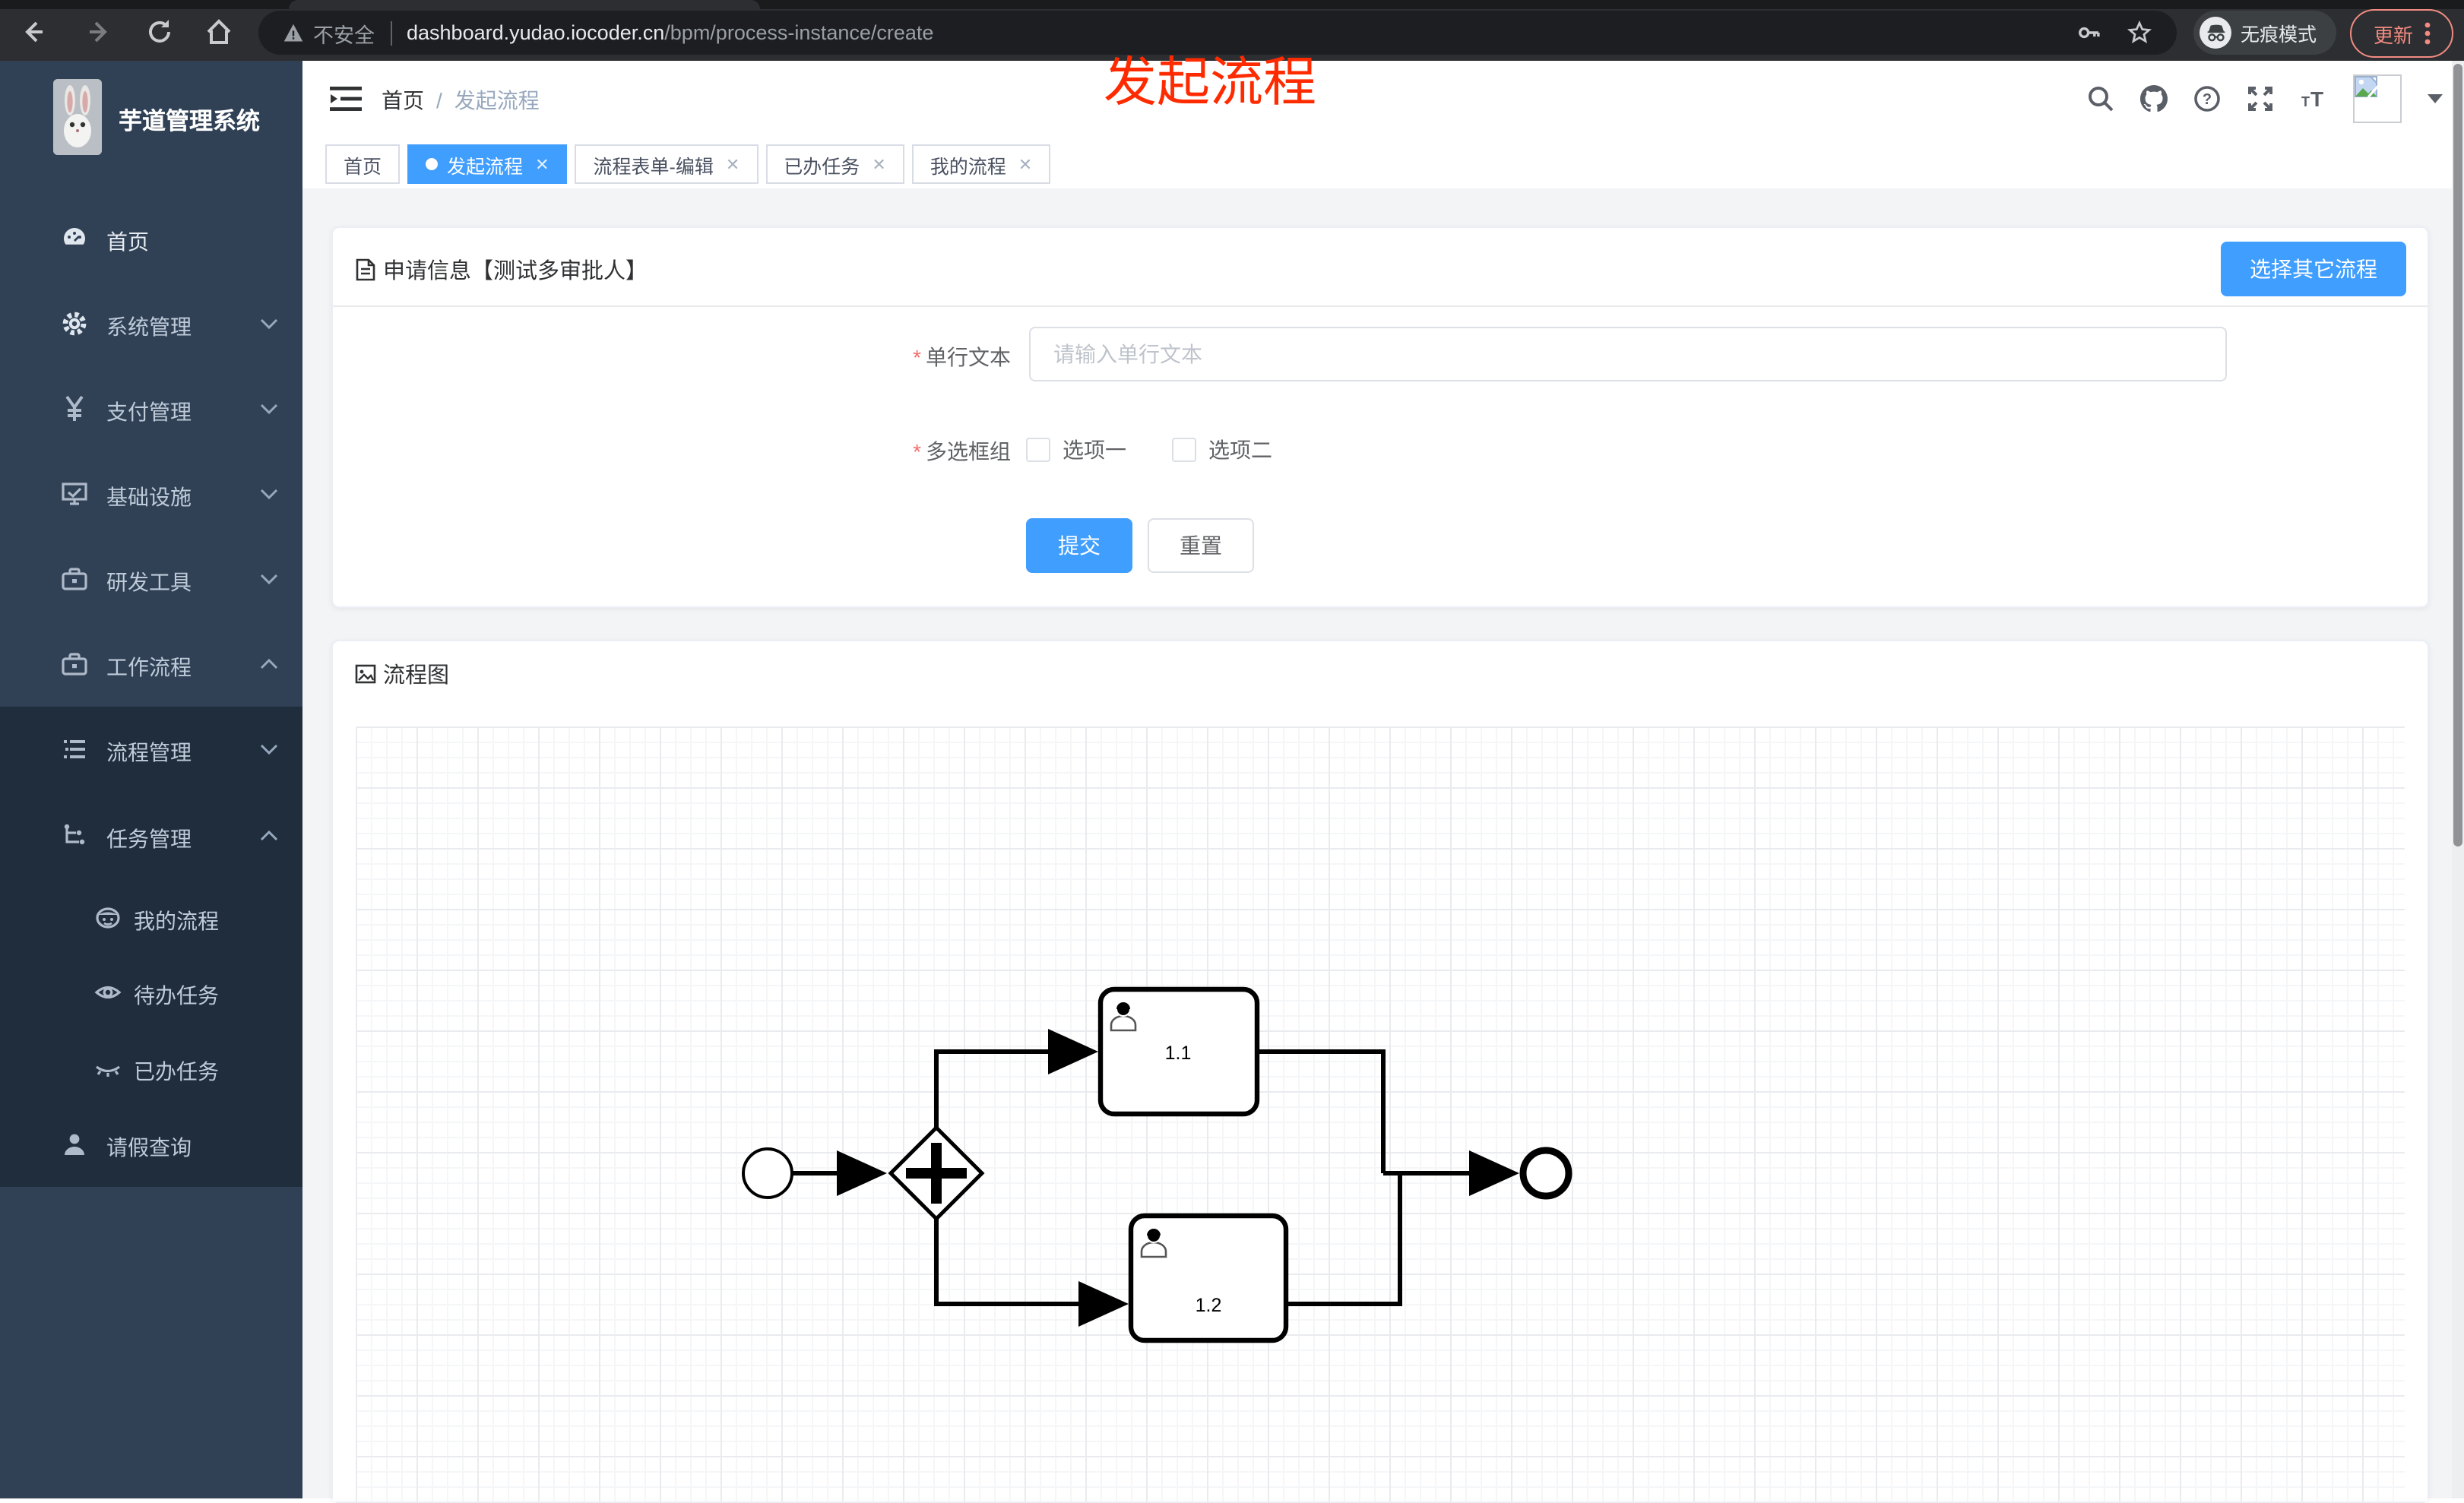 This screenshot has height=1503, width=2464. What do you see at coordinates (2100, 98) in the screenshot?
I see `search-icon` at bounding box center [2100, 98].